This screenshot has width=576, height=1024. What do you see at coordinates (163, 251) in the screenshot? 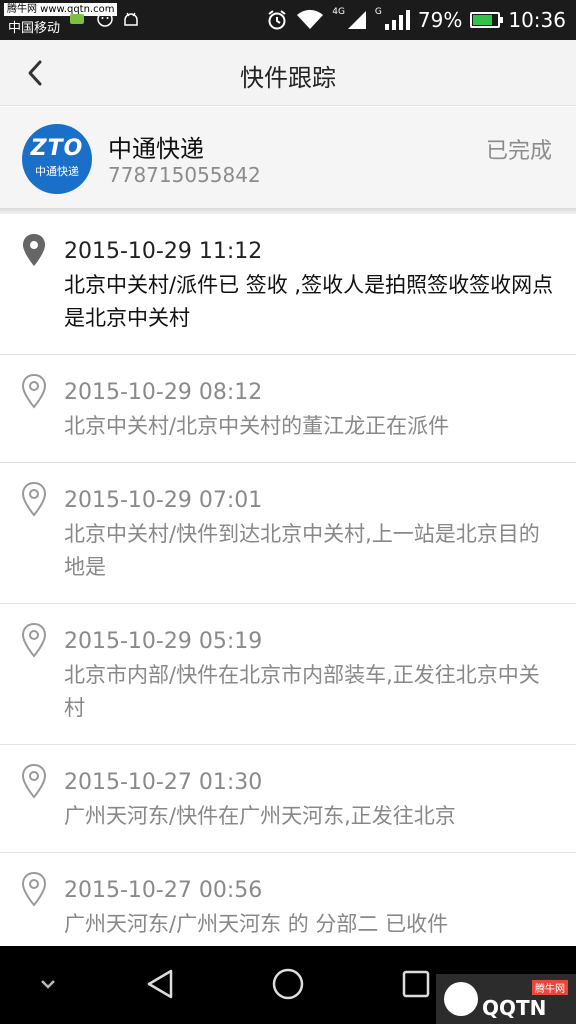
I see `timeline-time: 2015-10-29 11:12` at bounding box center [163, 251].